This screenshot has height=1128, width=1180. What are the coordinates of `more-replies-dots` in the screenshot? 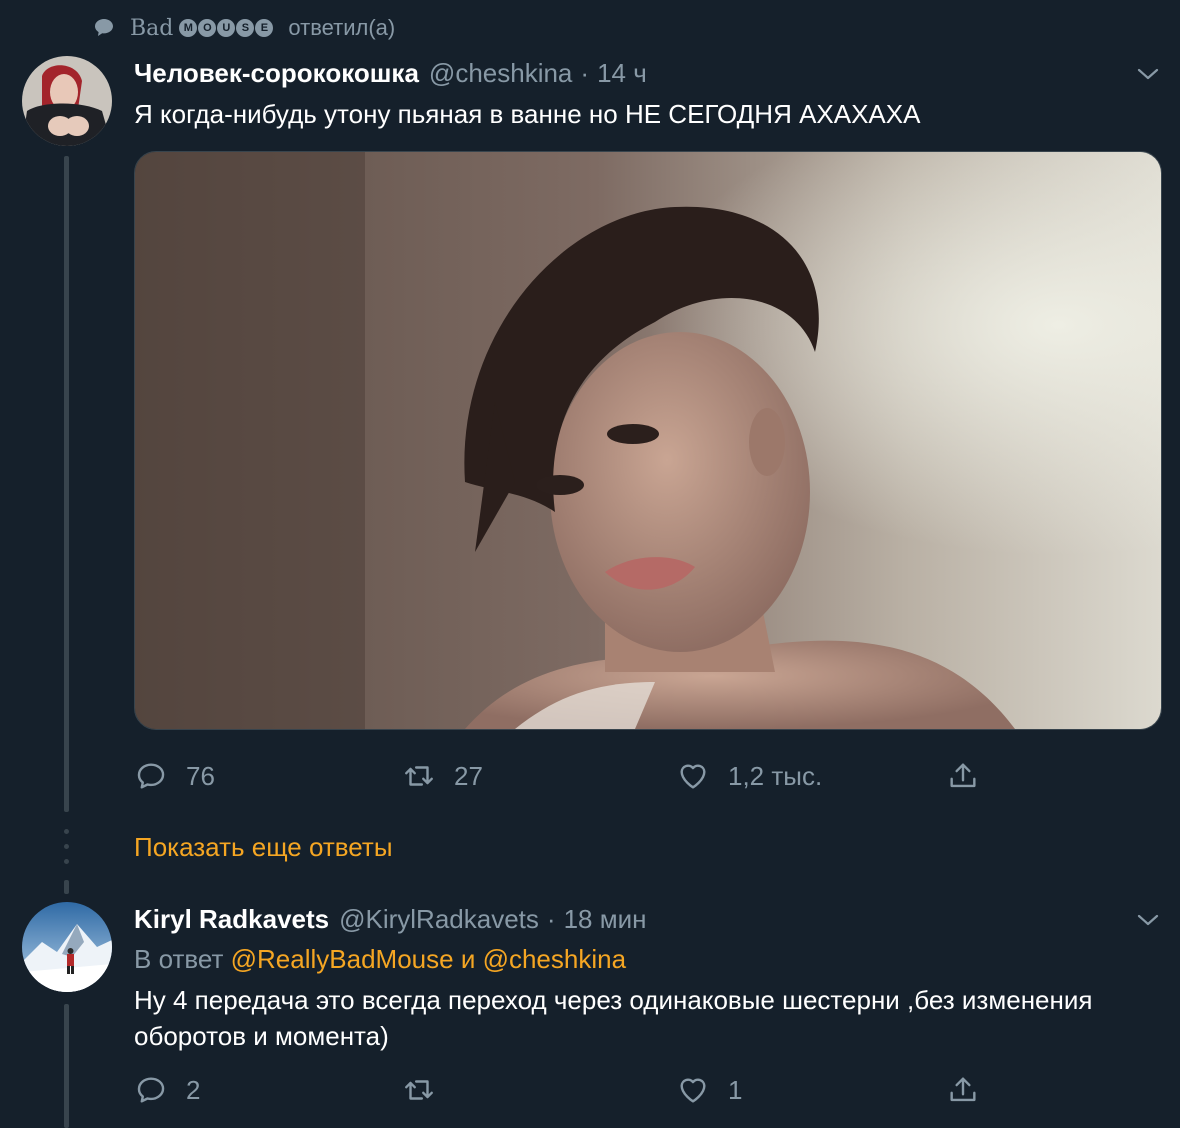 It's located at (66, 851).